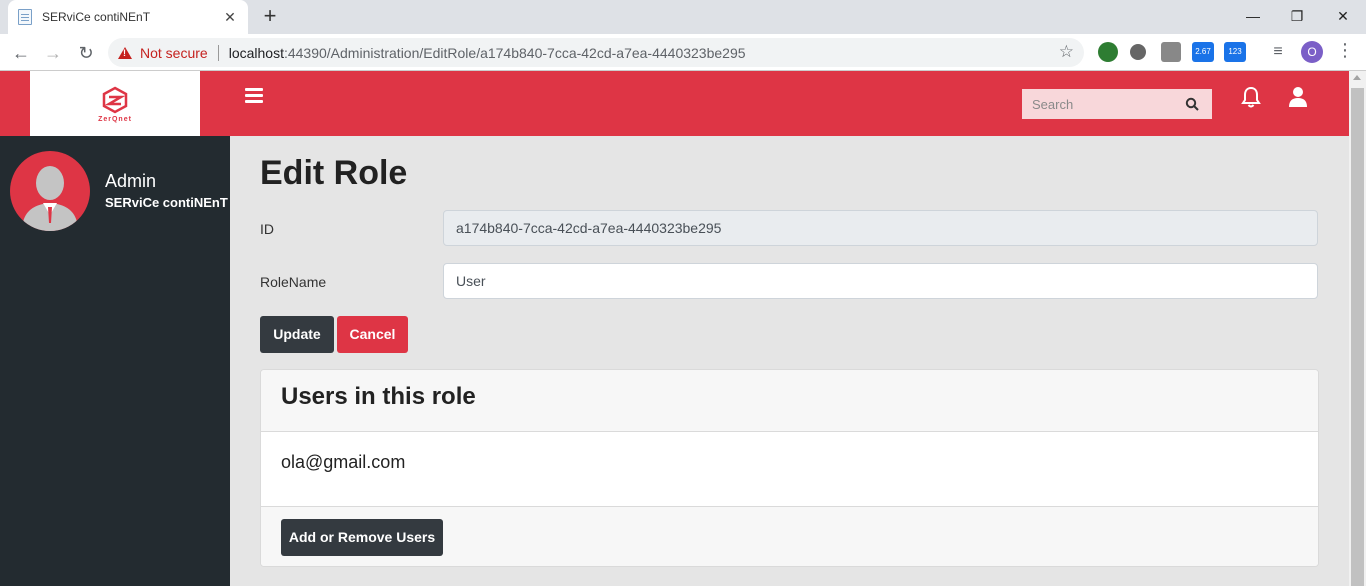  What do you see at coordinates (293, 282) in the screenshot?
I see `rolename-label: RoleName` at bounding box center [293, 282].